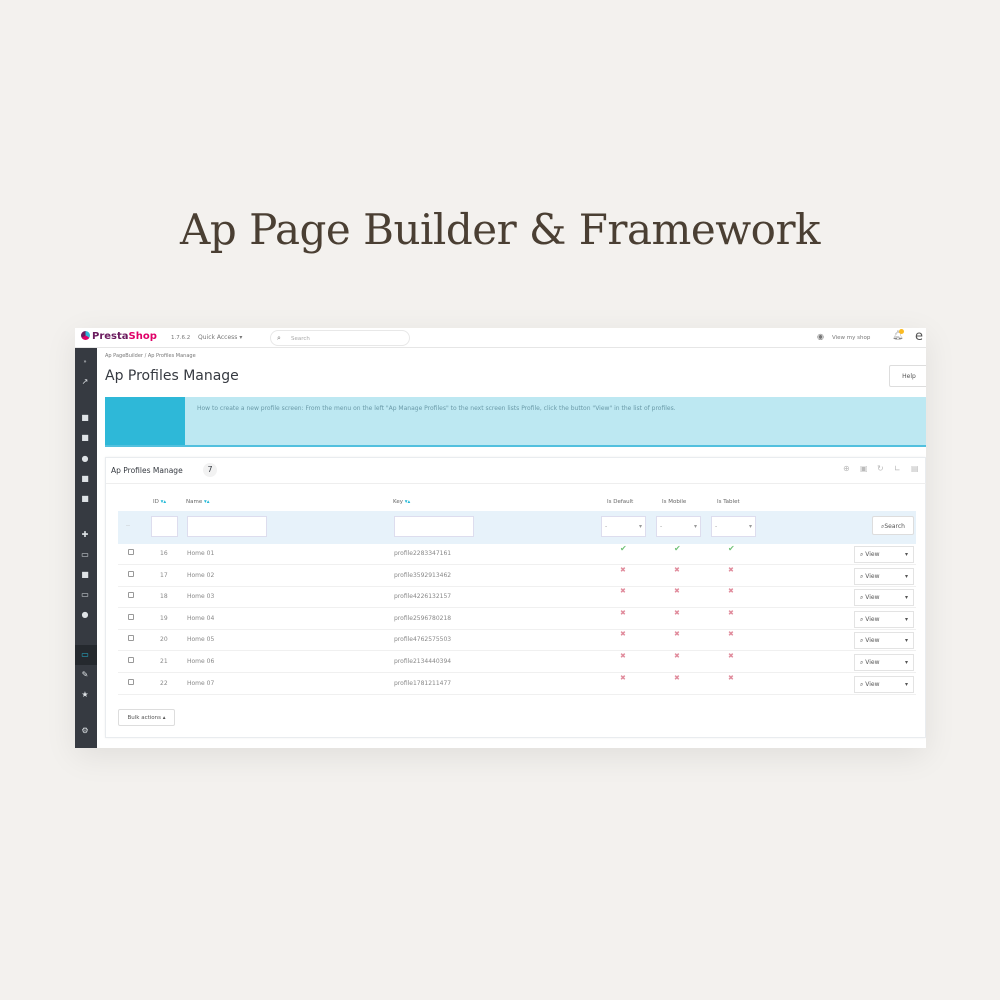 Image resolution: width=1000 pixels, height=1000 pixels. Describe the element at coordinates (85, 595) in the screenshot. I see `payment-icon: ▭` at that location.